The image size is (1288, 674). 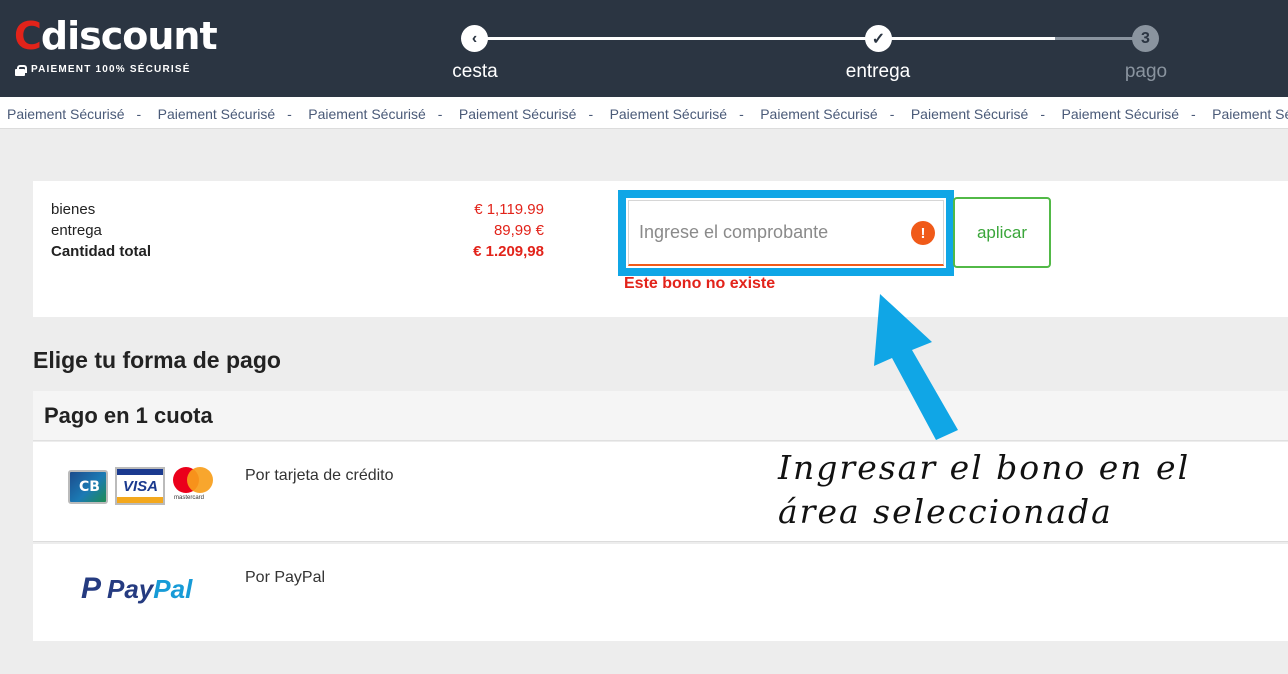 I want to click on payment-section-title: Pago en 1 cuota, so click(x=128, y=415).